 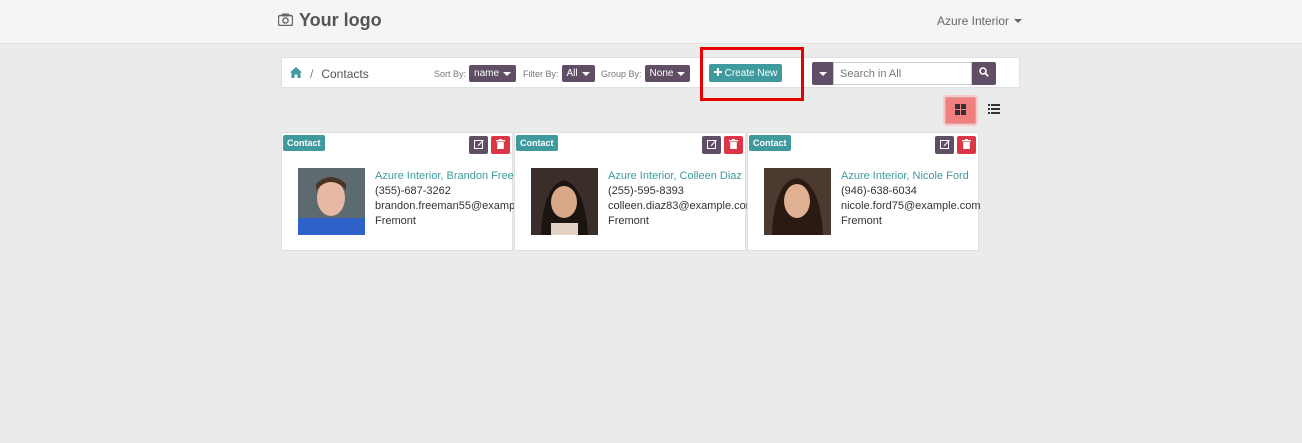 I want to click on sort-control: Sort By: name, so click(x=475, y=73).